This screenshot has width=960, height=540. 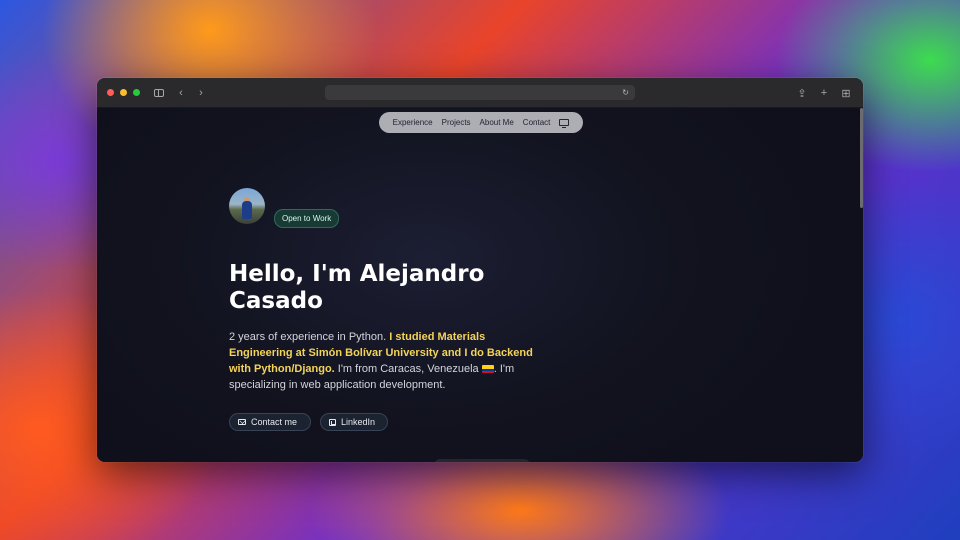 I want to click on toolbar-actions: ⇪ + ⊞, so click(x=824, y=93).